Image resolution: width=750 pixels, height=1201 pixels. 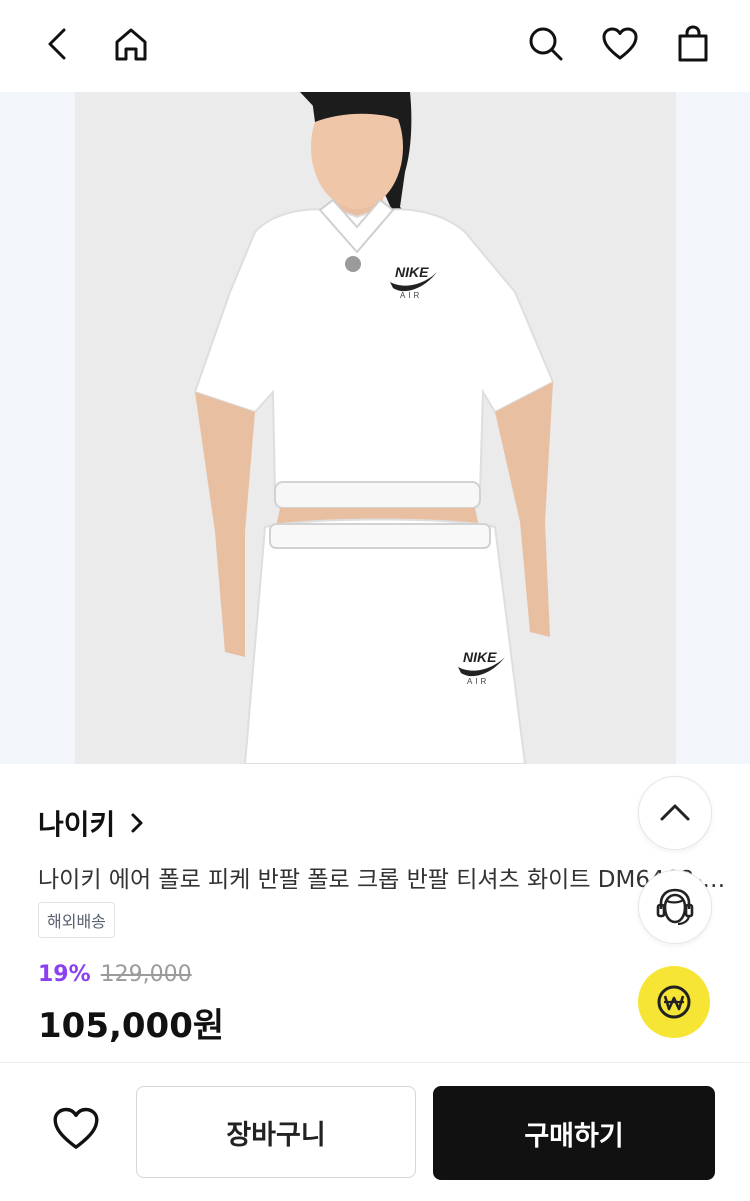 I want to click on chevron-right-icon, so click(x=137, y=823).